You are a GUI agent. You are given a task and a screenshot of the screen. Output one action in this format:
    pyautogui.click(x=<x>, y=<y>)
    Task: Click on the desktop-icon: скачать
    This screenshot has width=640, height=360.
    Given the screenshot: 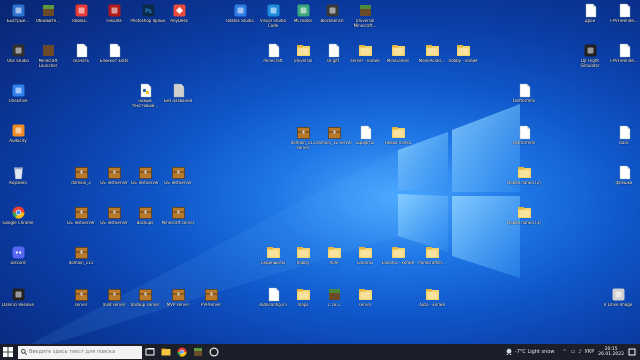 What is the action you would take?
    pyautogui.click(x=81, y=53)
    